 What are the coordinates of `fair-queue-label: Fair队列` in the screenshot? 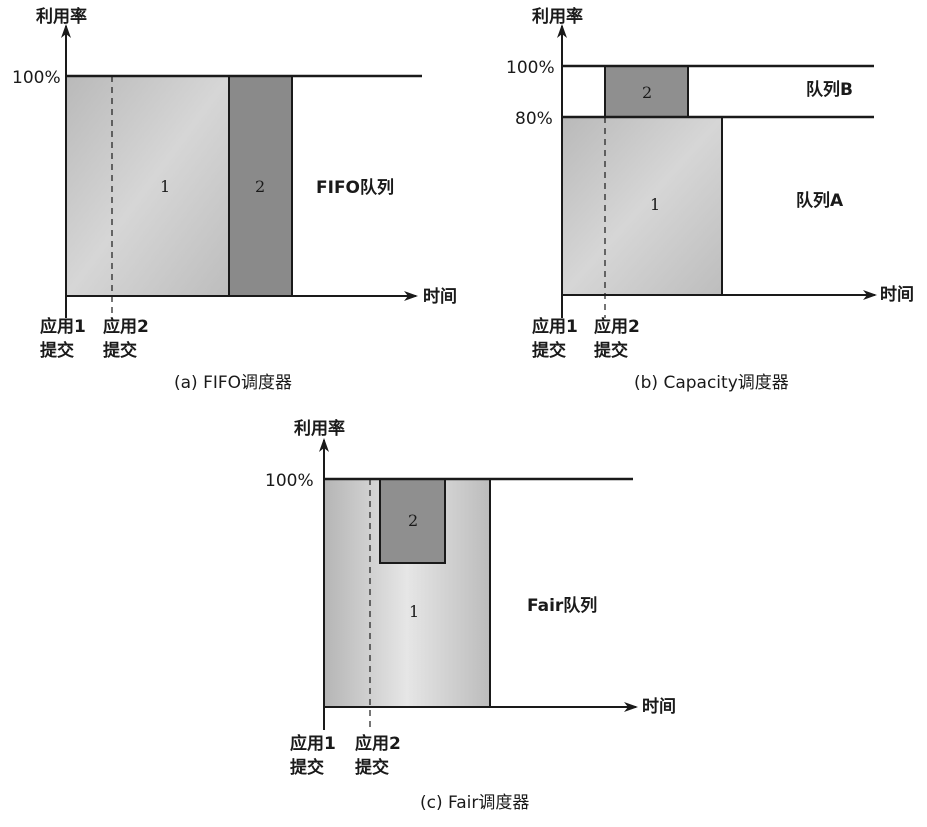 It's located at (562, 605).